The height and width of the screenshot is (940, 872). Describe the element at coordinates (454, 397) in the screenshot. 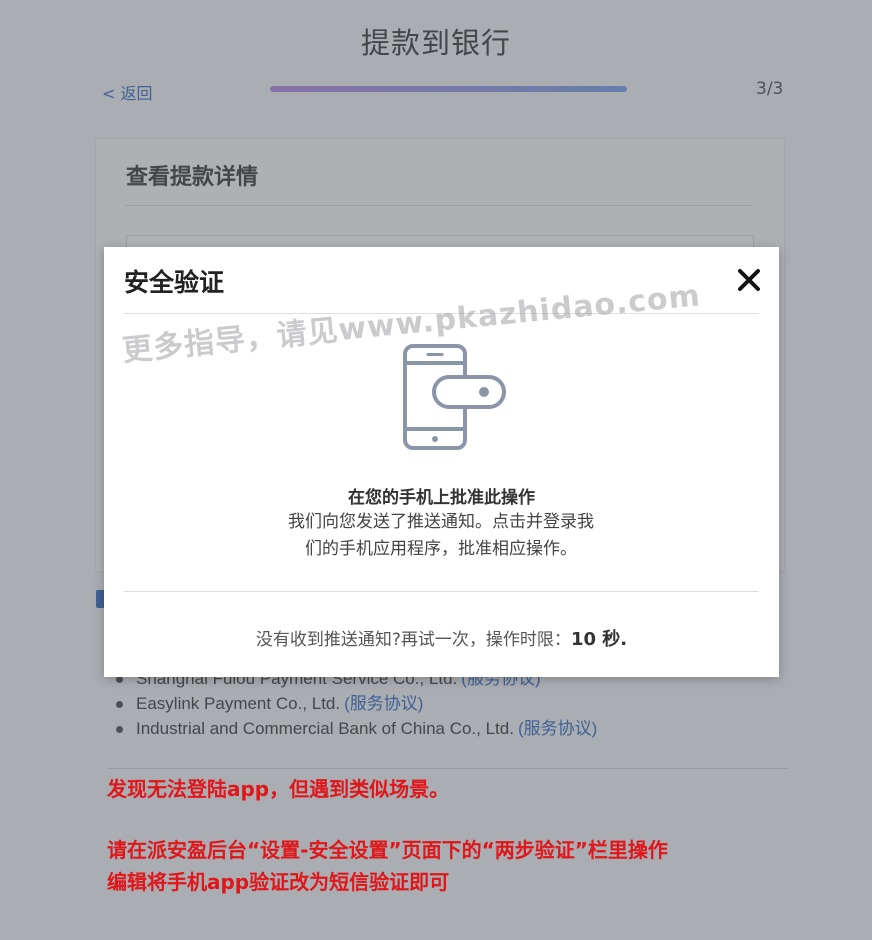

I see `phone-key-icon` at that location.